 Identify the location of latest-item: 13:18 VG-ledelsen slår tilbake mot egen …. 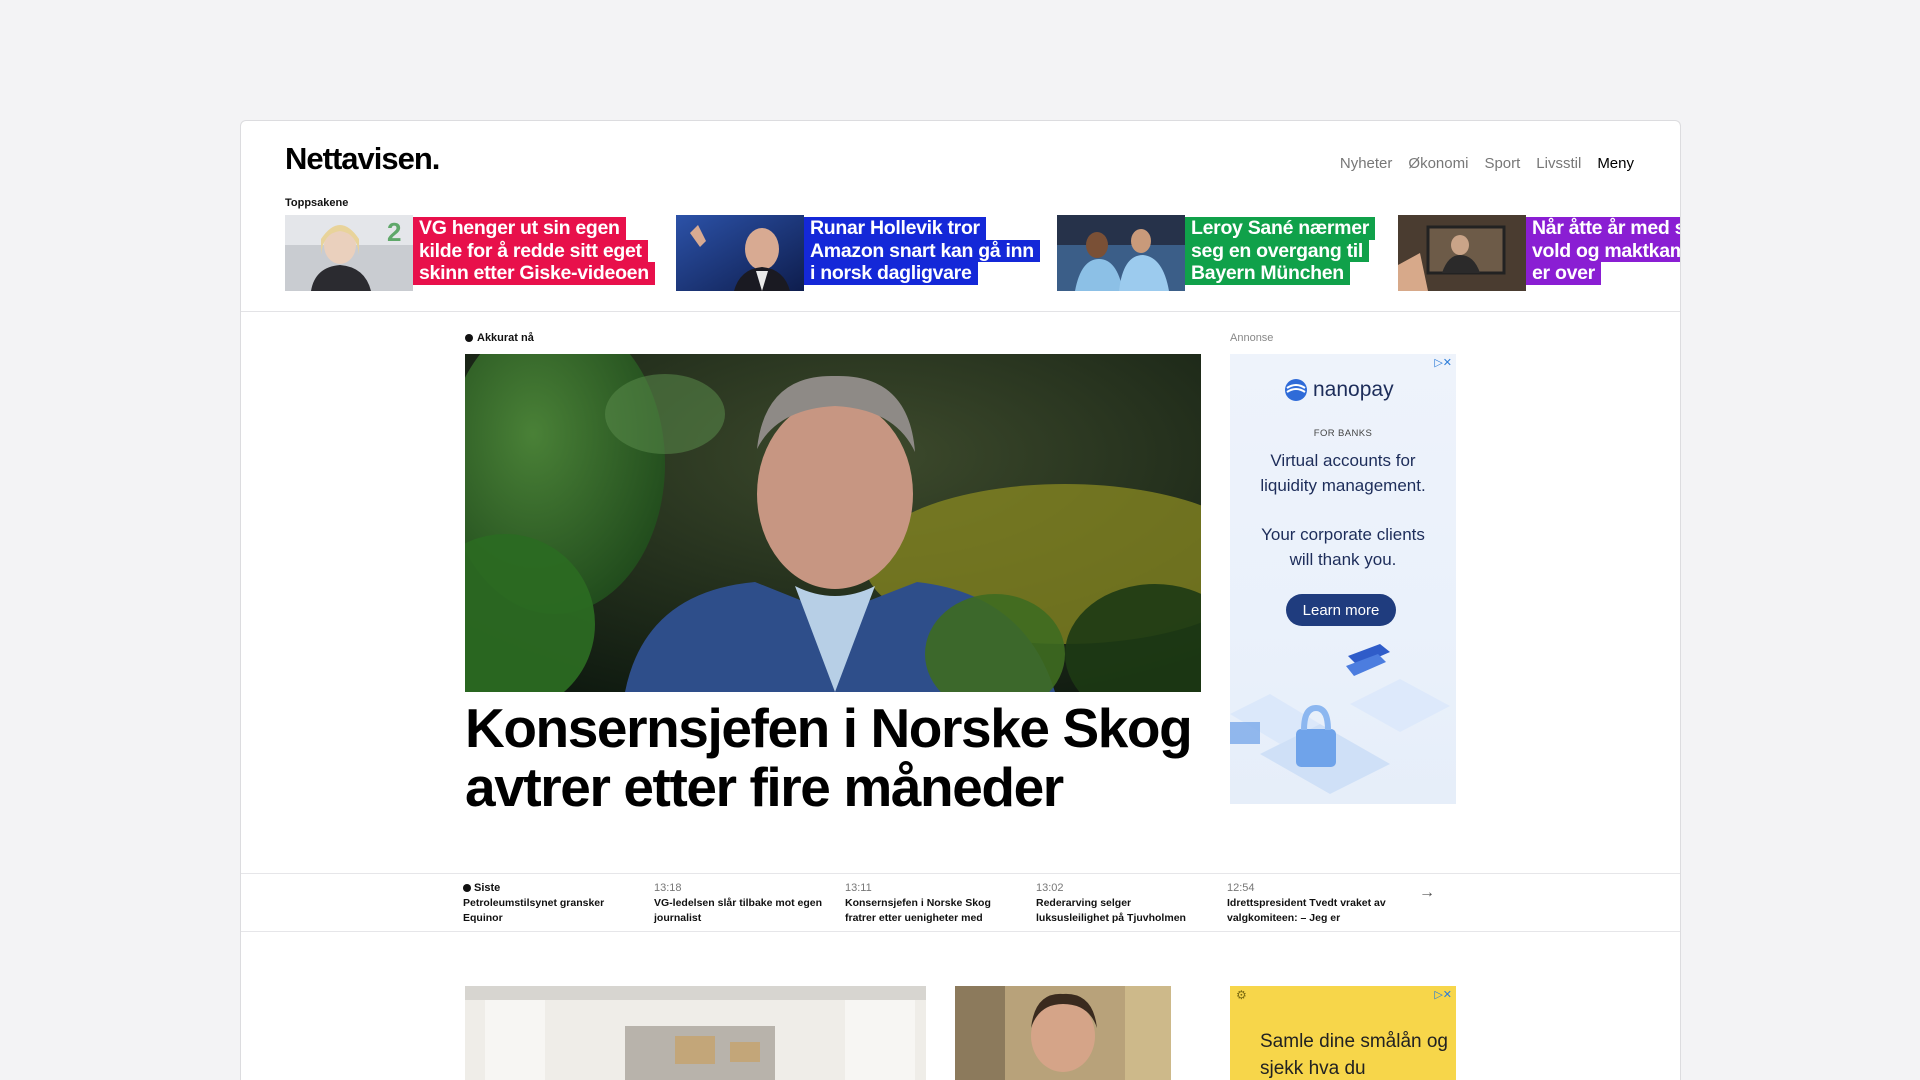
(739, 903).